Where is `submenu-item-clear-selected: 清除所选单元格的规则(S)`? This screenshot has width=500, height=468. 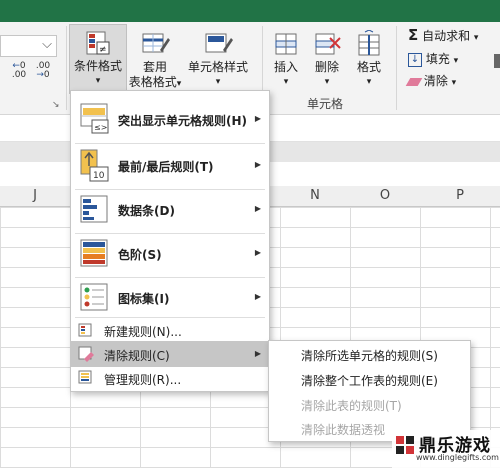
submenu-item-clear-selected: 清除所选单元格的规则(S) is located at coordinates (369, 355).